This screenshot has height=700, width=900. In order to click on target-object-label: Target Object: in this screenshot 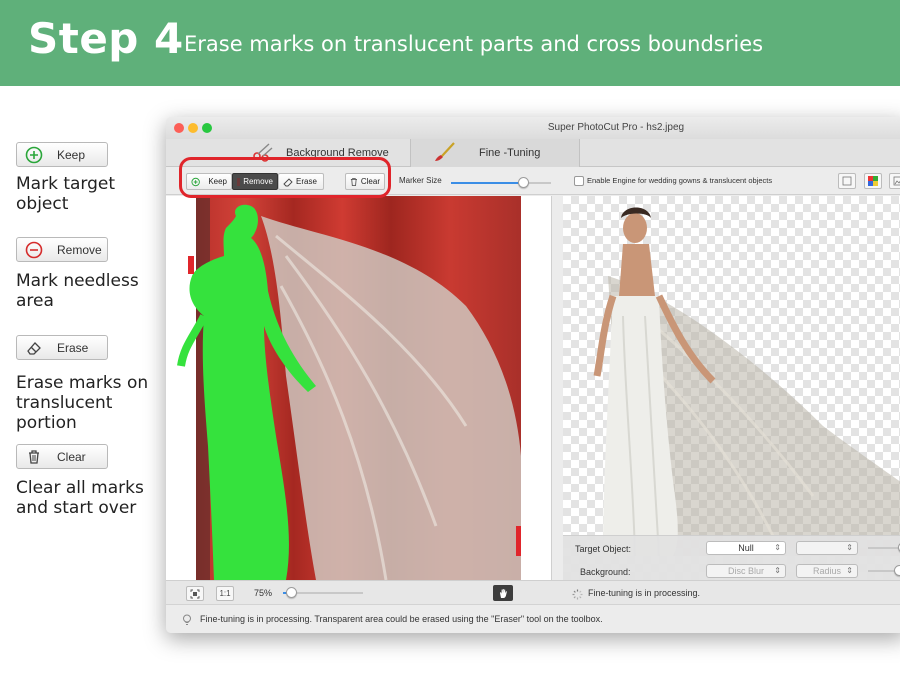, I will do `click(603, 549)`.